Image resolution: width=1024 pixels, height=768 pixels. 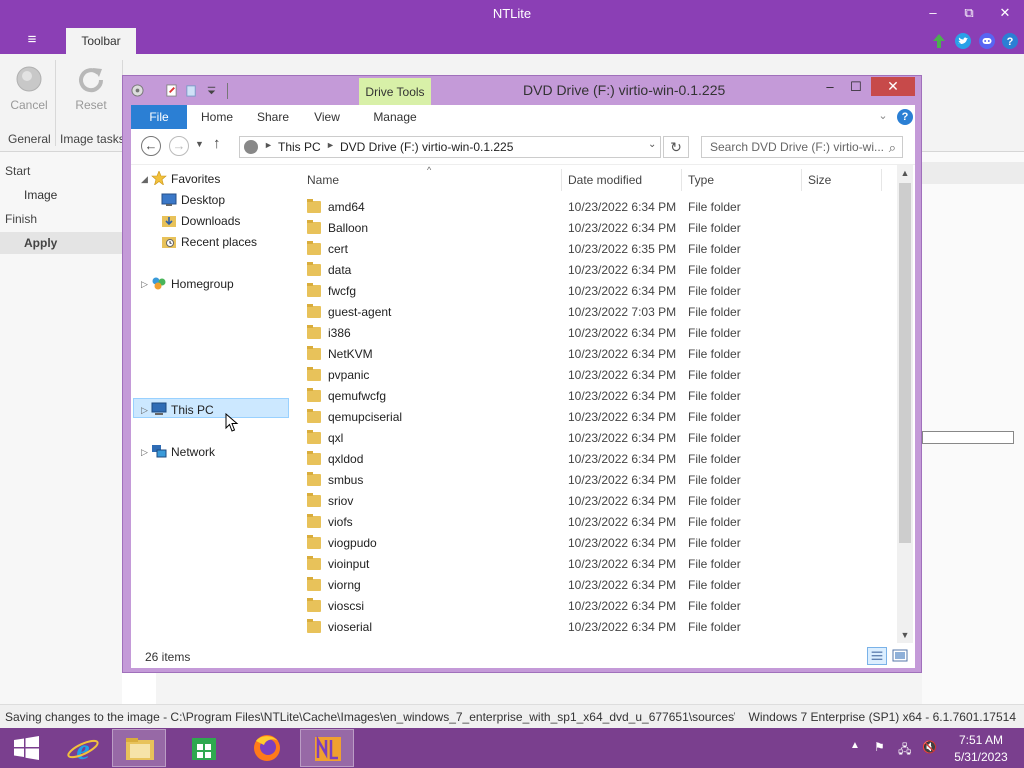 What do you see at coordinates (933, 14) in the screenshot?
I see `minimize-button: –` at bounding box center [933, 14].